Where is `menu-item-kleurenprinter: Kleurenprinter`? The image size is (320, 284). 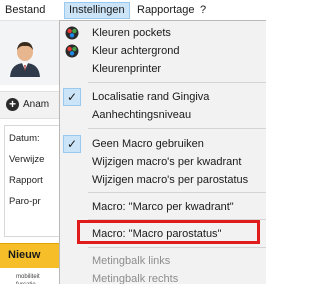 menu-item-kleurenprinter: Kleurenprinter is located at coordinates (163, 69).